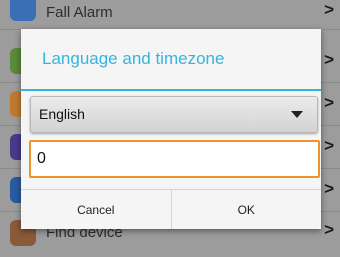 The width and height of the screenshot is (340, 257). What do you see at coordinates (174, 159) in the screenshot?
I see `timezone-input` at bounding box center [174, 159].